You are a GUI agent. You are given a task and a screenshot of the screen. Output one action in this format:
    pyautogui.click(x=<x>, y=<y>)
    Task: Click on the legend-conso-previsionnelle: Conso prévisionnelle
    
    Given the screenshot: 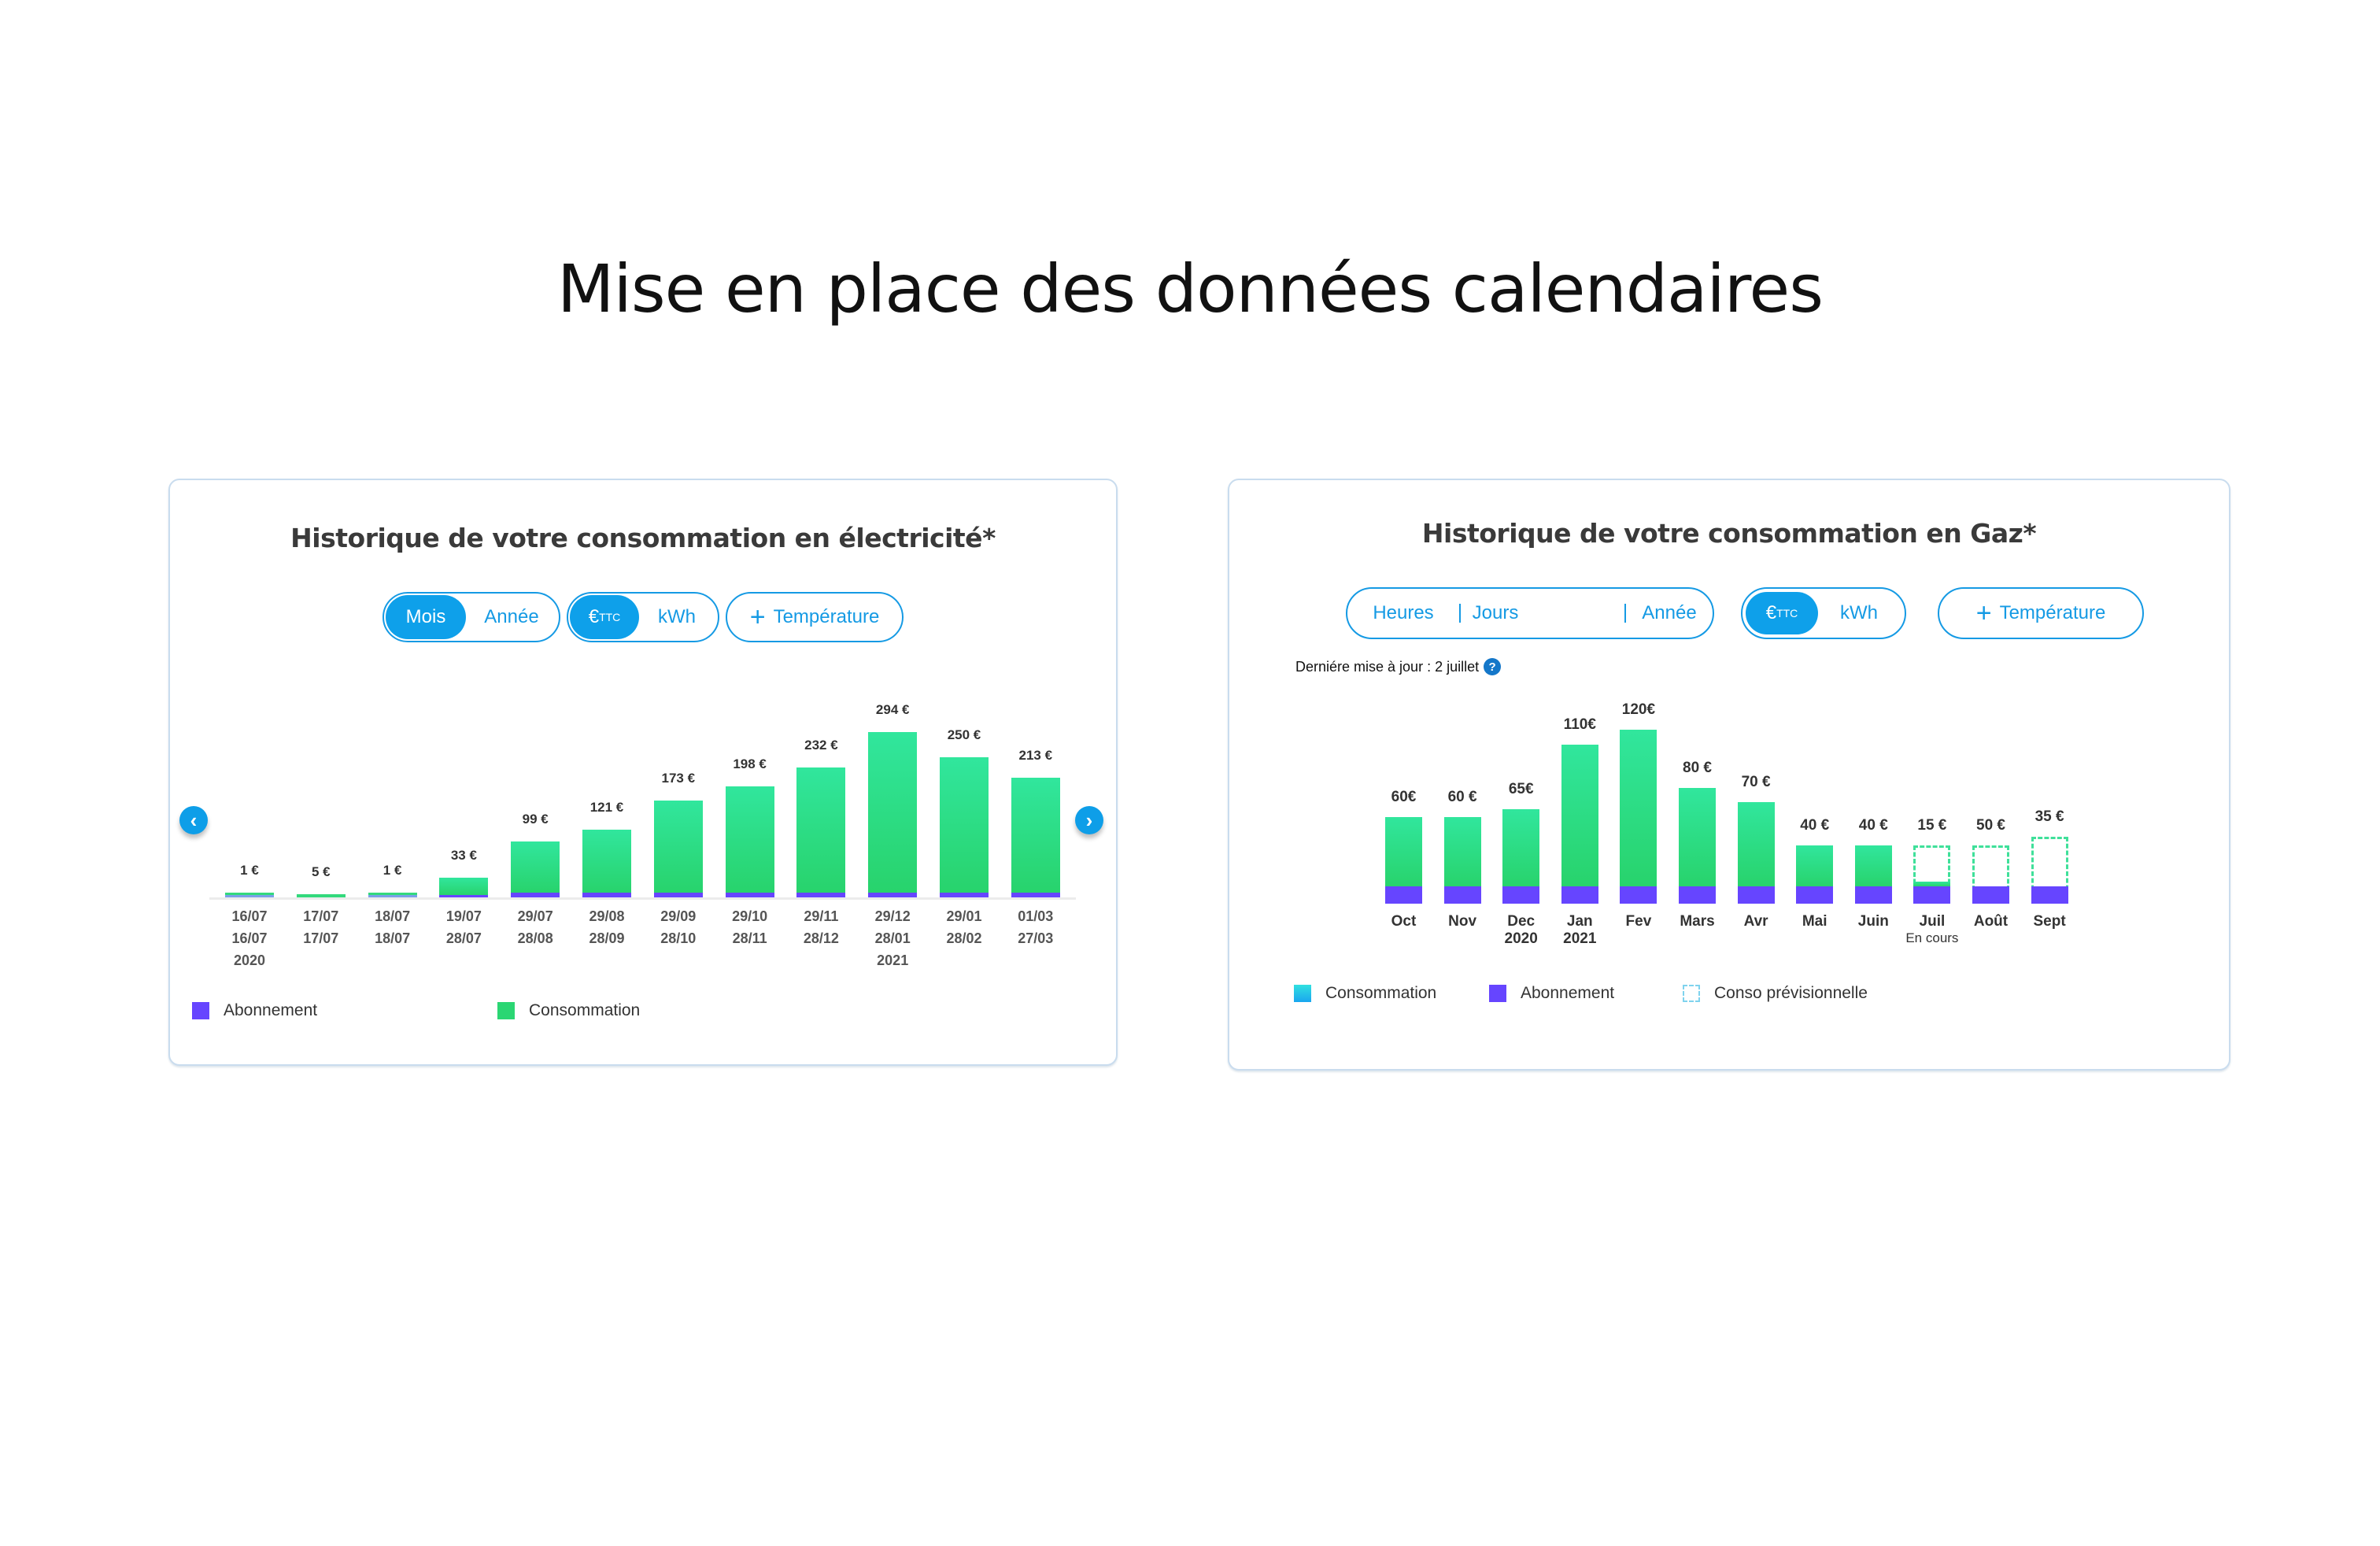 What is the action you would take?
    pyautogui.click(x=1776, y=993)
    